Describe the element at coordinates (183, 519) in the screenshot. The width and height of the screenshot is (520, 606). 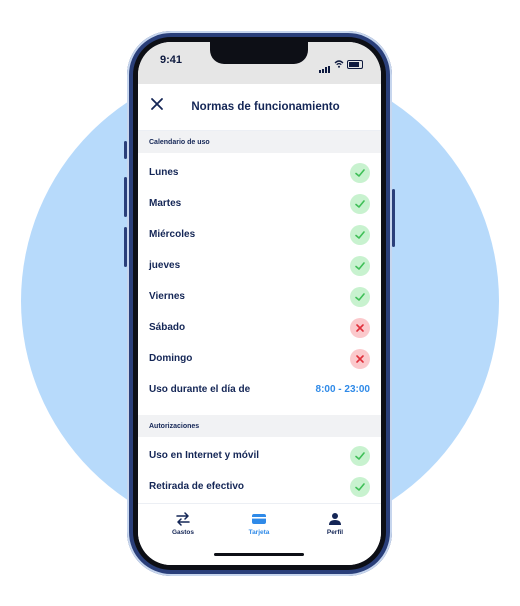
I see `arrows-icon` at that location.